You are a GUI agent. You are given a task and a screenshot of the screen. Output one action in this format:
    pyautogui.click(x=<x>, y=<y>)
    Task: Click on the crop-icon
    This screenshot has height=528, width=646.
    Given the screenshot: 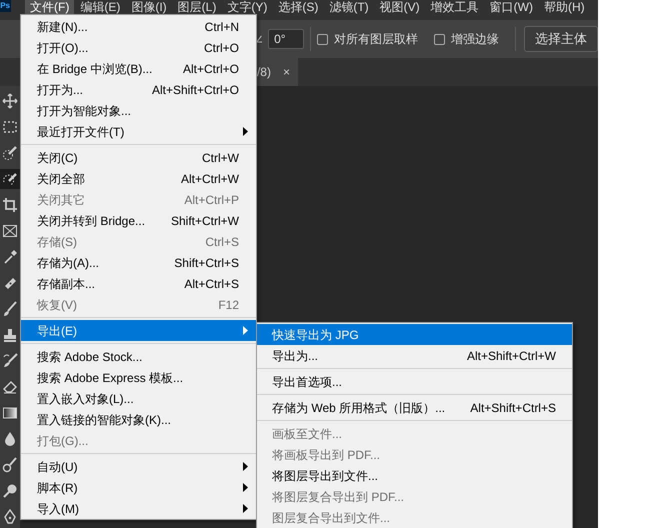 What is the action you would take?
    pyautogui.click(x=10, y=205)
    